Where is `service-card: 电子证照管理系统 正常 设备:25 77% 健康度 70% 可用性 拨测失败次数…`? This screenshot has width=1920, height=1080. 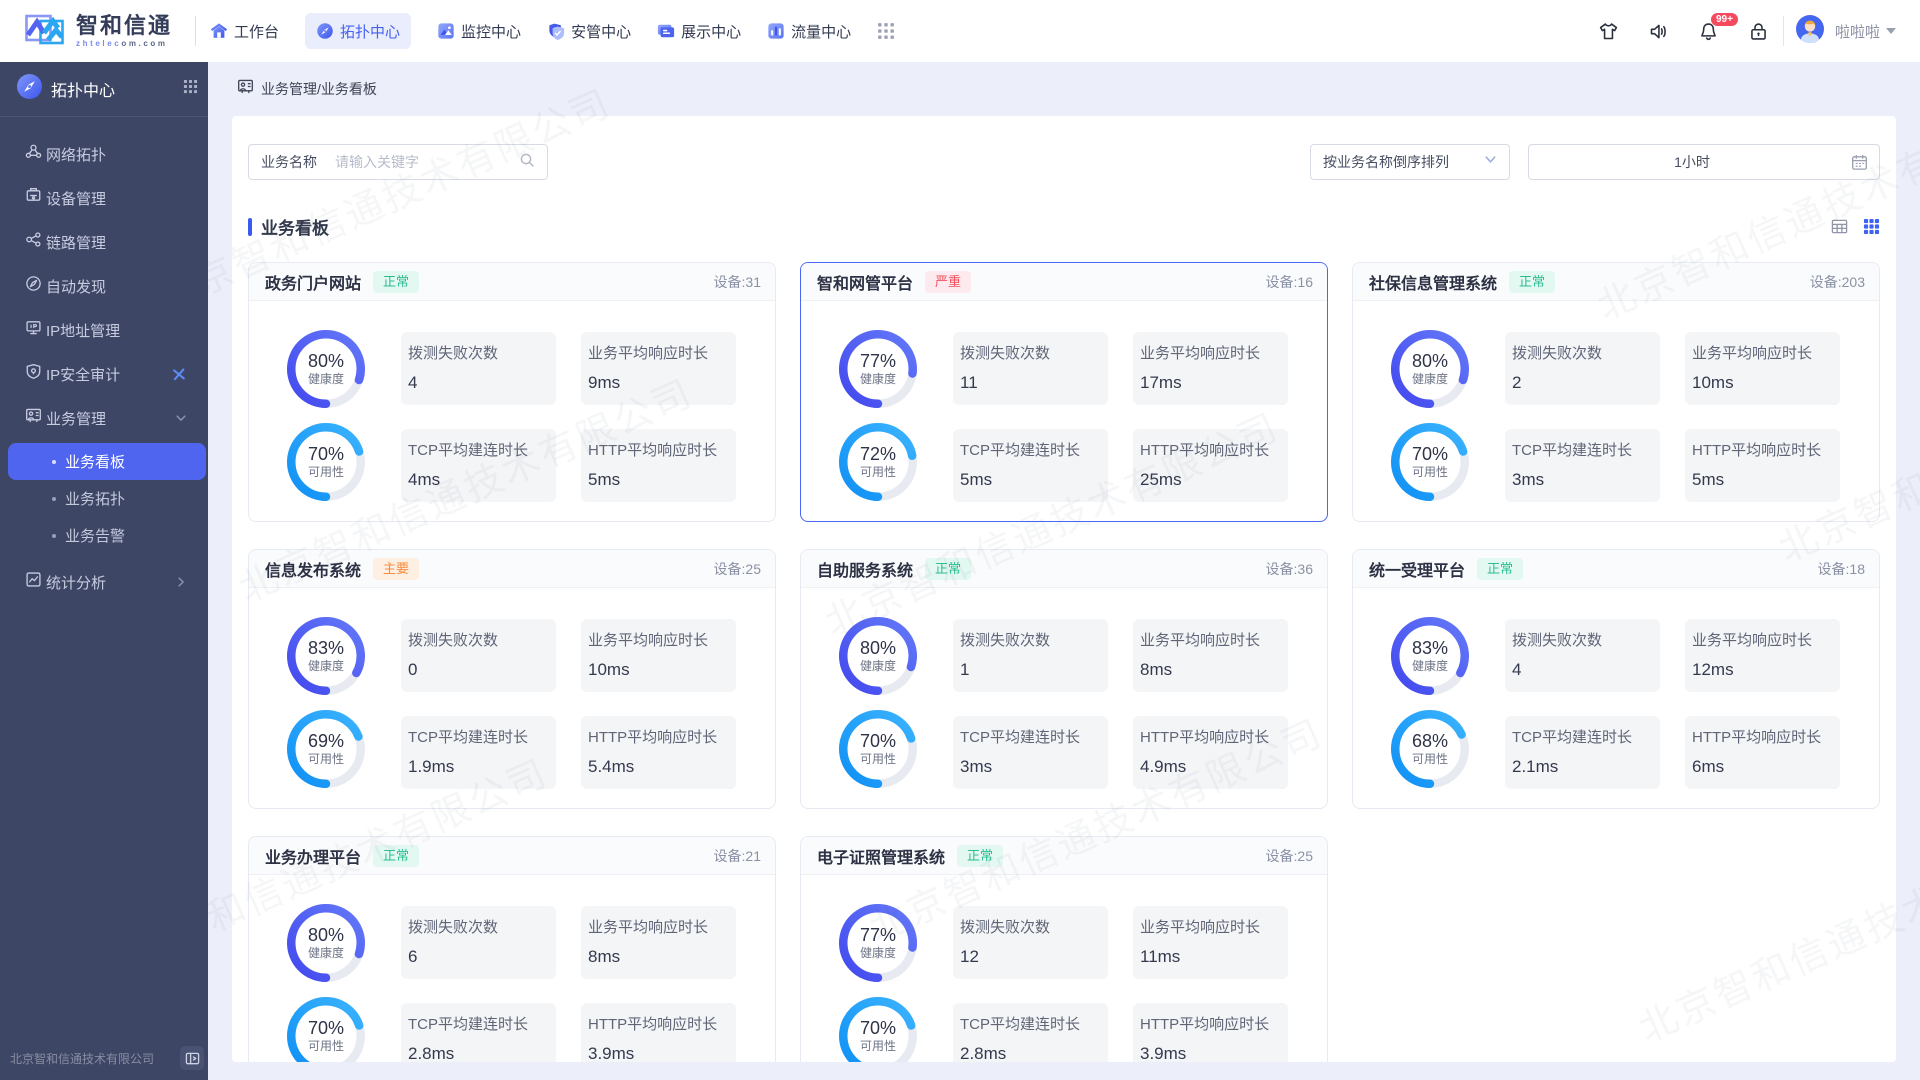
service-card: 电子证照管理系统 正常 设备:25 77% 健康度 70% 可用性 拨测失败次数… is located at coordinates (1064, 949).